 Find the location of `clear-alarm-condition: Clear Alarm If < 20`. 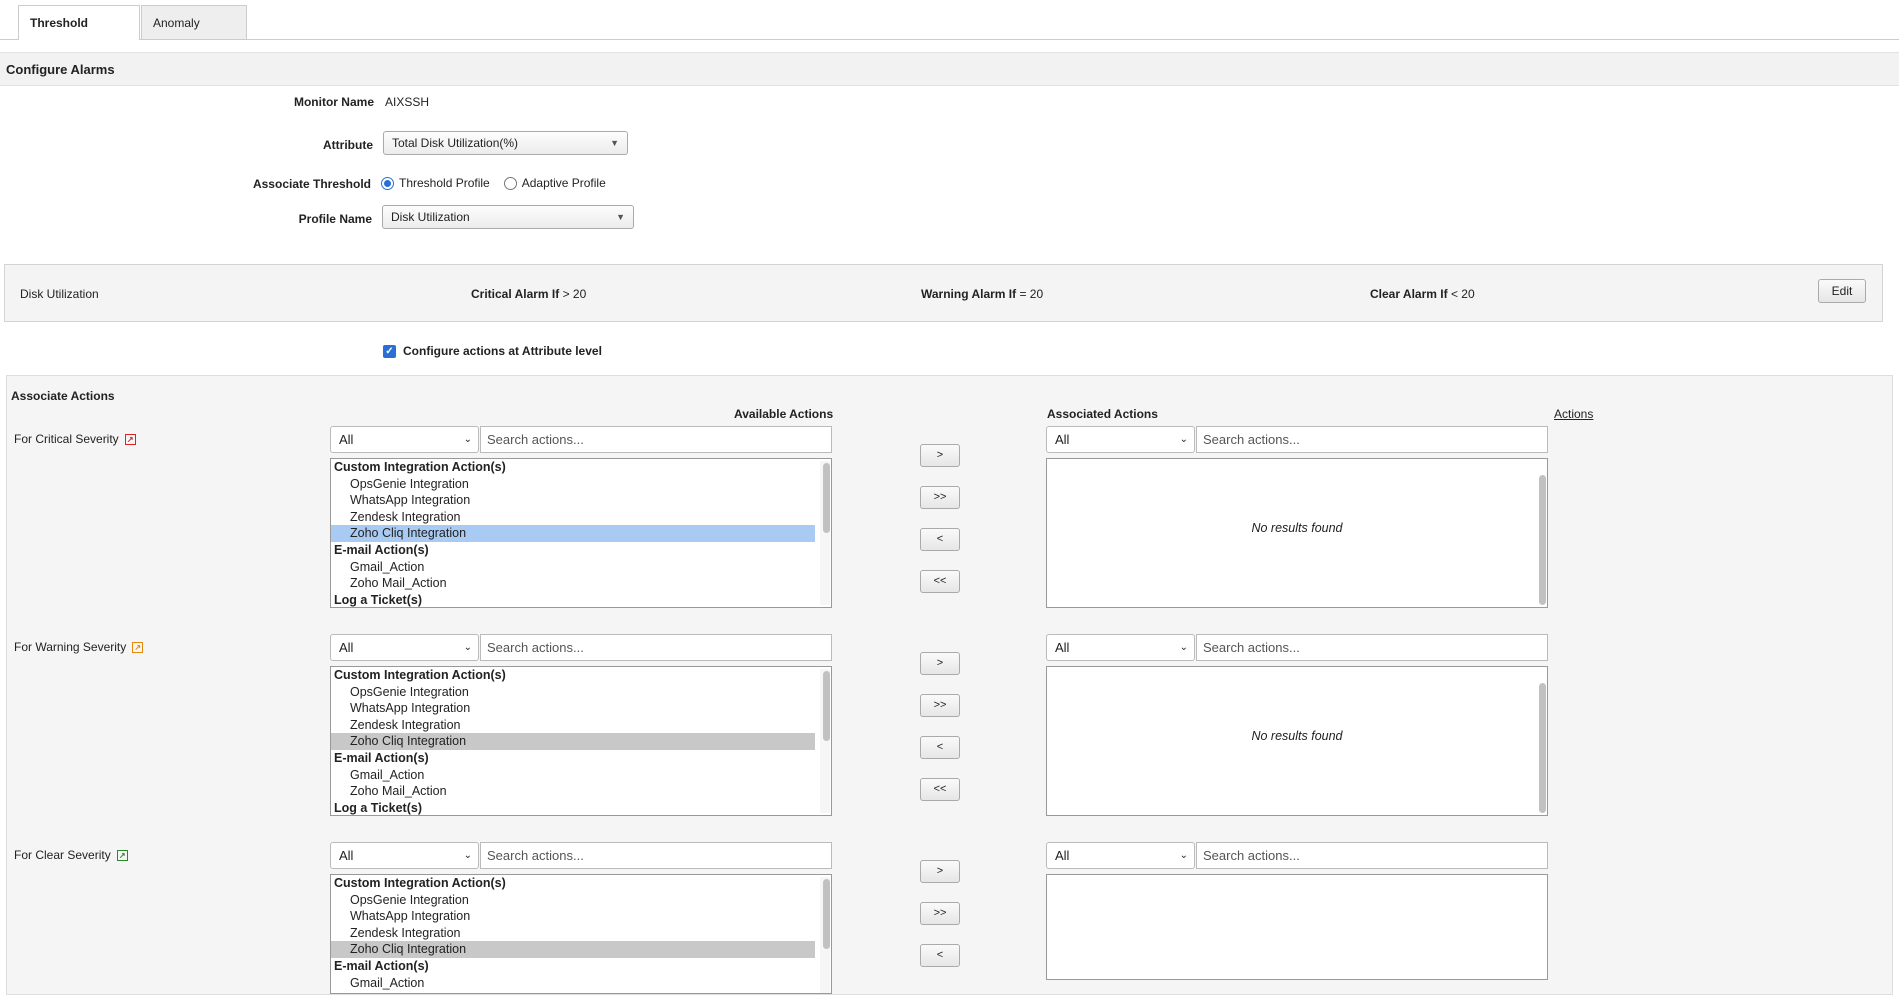

clear-alarm-condition: Clear Alarm If < 20 is located at coordinates (1422, 294).